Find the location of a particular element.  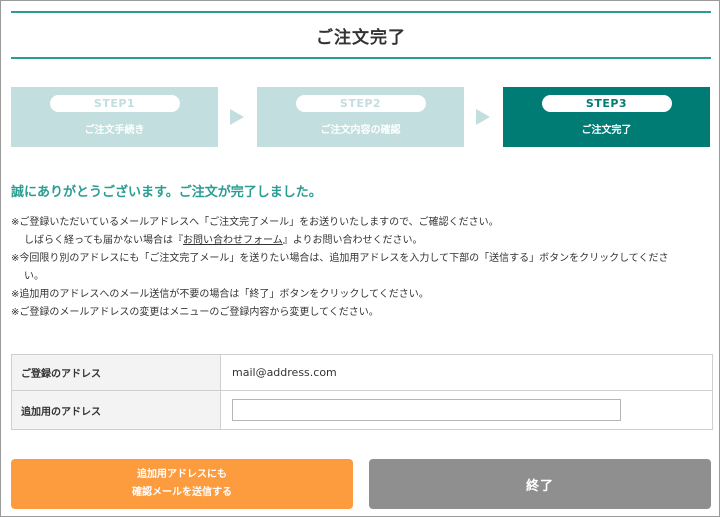

step-3-label: ご注文完了 is located at coordinates (606, 130).